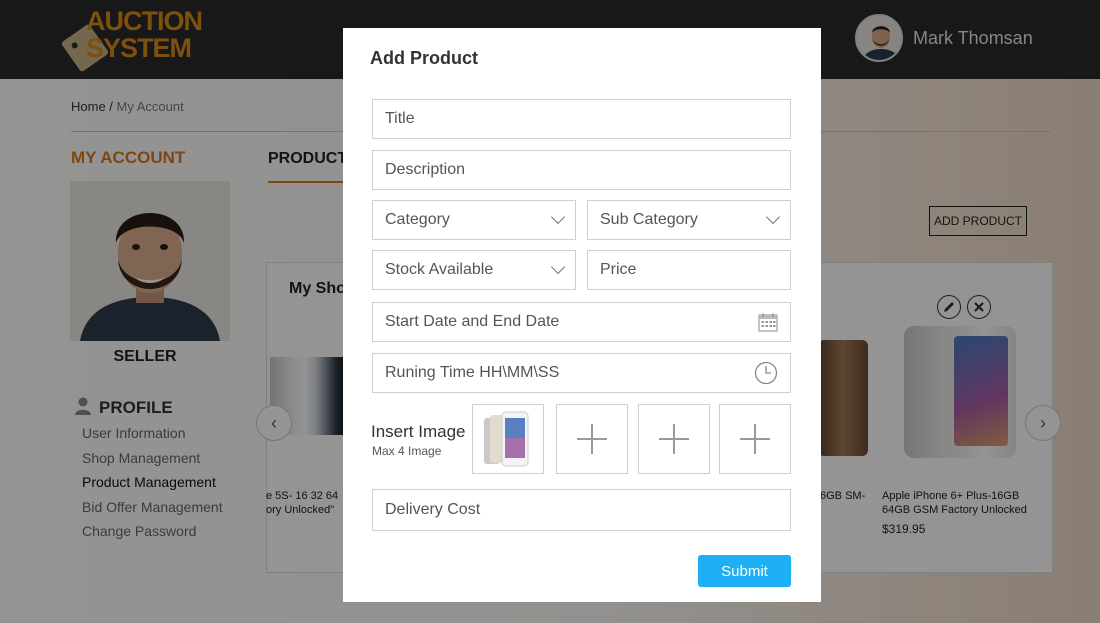 The image size is (1100, 623). I want to click on image-slot-filled, so click(508, 439).